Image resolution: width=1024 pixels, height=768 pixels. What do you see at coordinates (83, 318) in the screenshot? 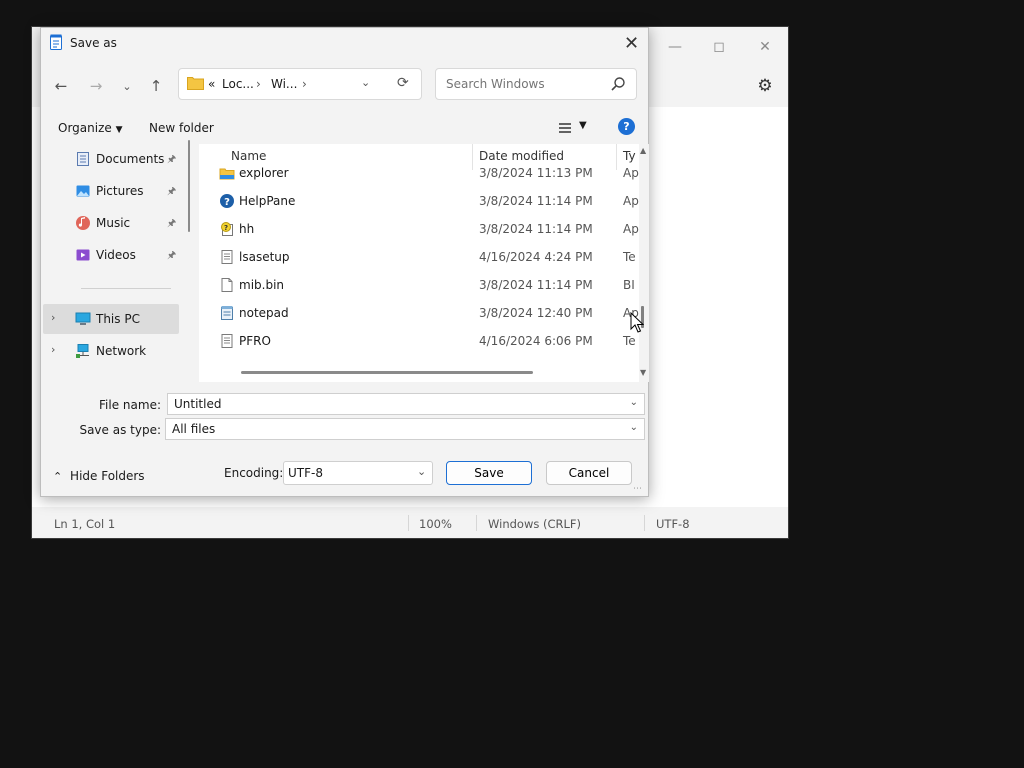
I see `this-pc-icon` at bounding box center [83, 318].